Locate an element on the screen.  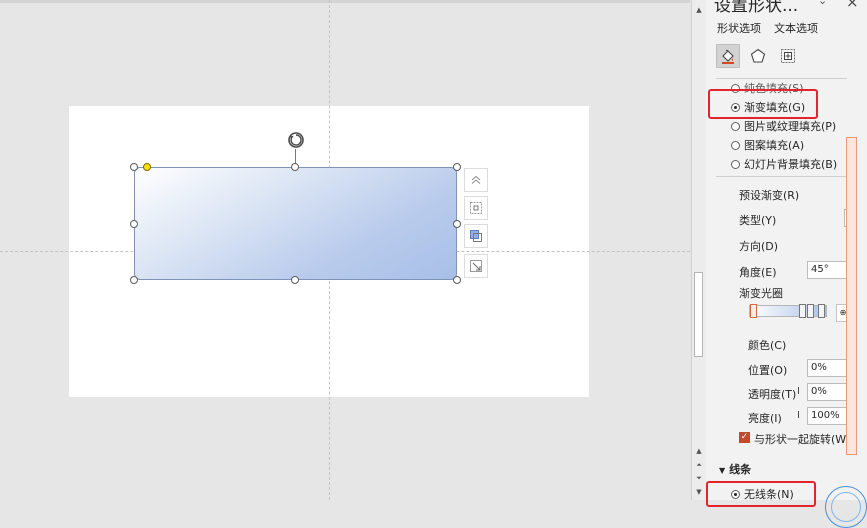
shape-style-button is located at coordinates (476, 236).